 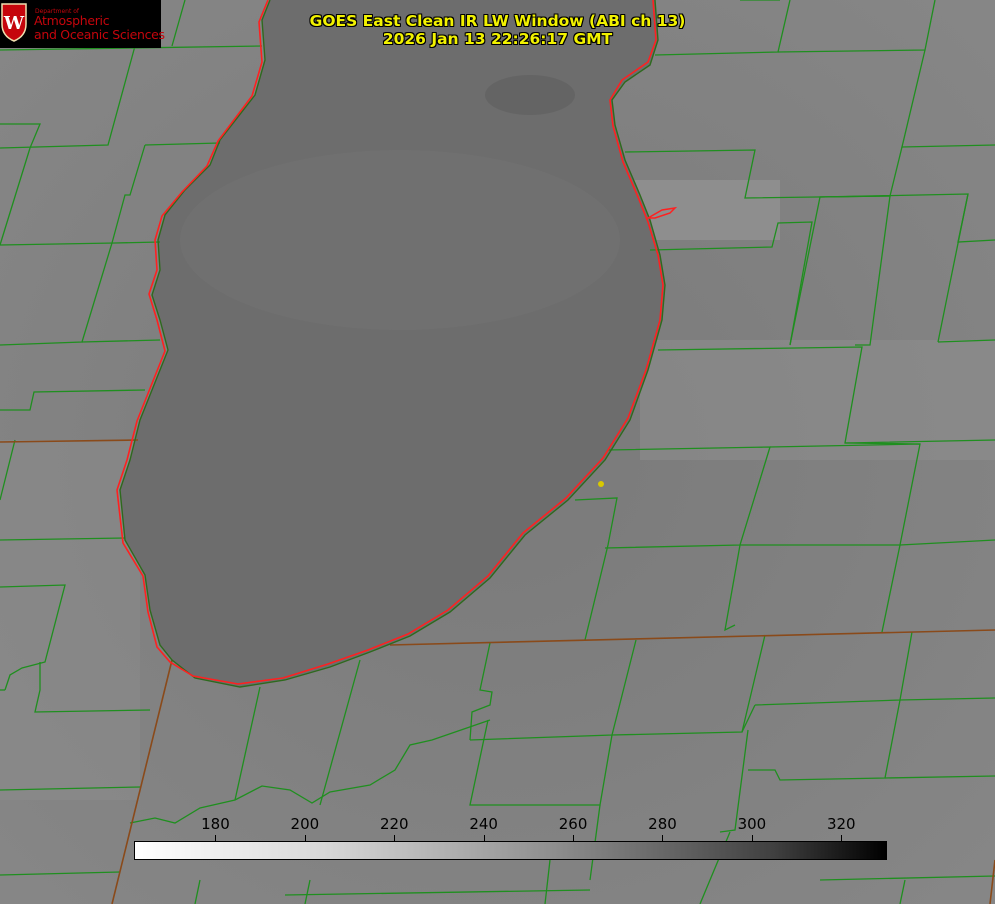 What do you see at coordinates (841, 824) in the screenshot?
I see `colorbar-tick-label: 320` at bounding box center [841, 824].